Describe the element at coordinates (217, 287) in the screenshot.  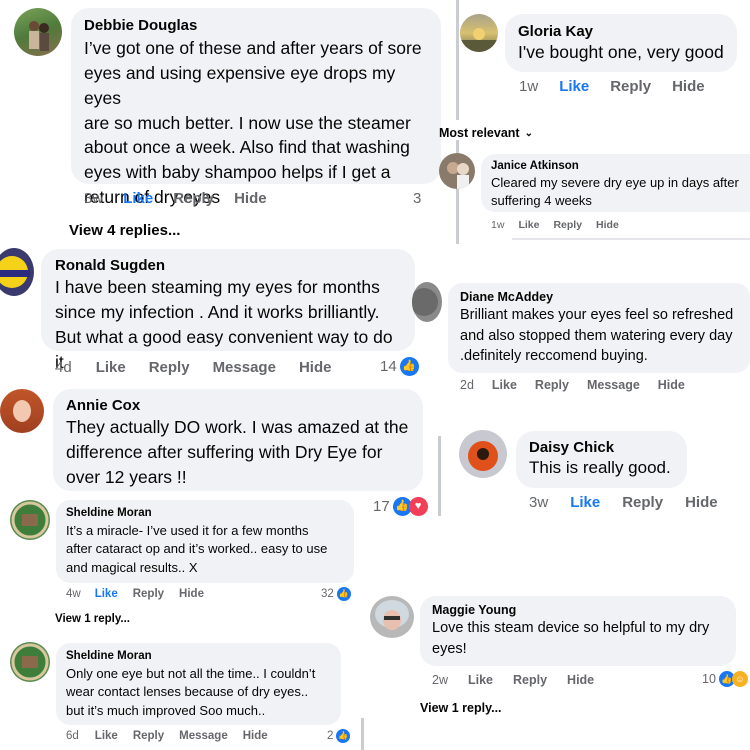
I see `comment-text: I have been steaming my eyes for months` at that location.